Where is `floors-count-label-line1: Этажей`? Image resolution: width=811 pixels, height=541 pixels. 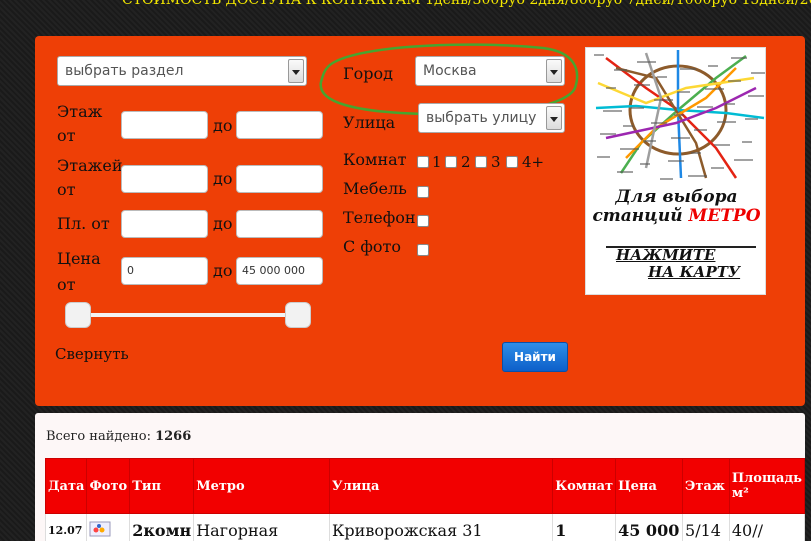 floors-count-label-line1: Этажей is located at coordinates (90, 165).